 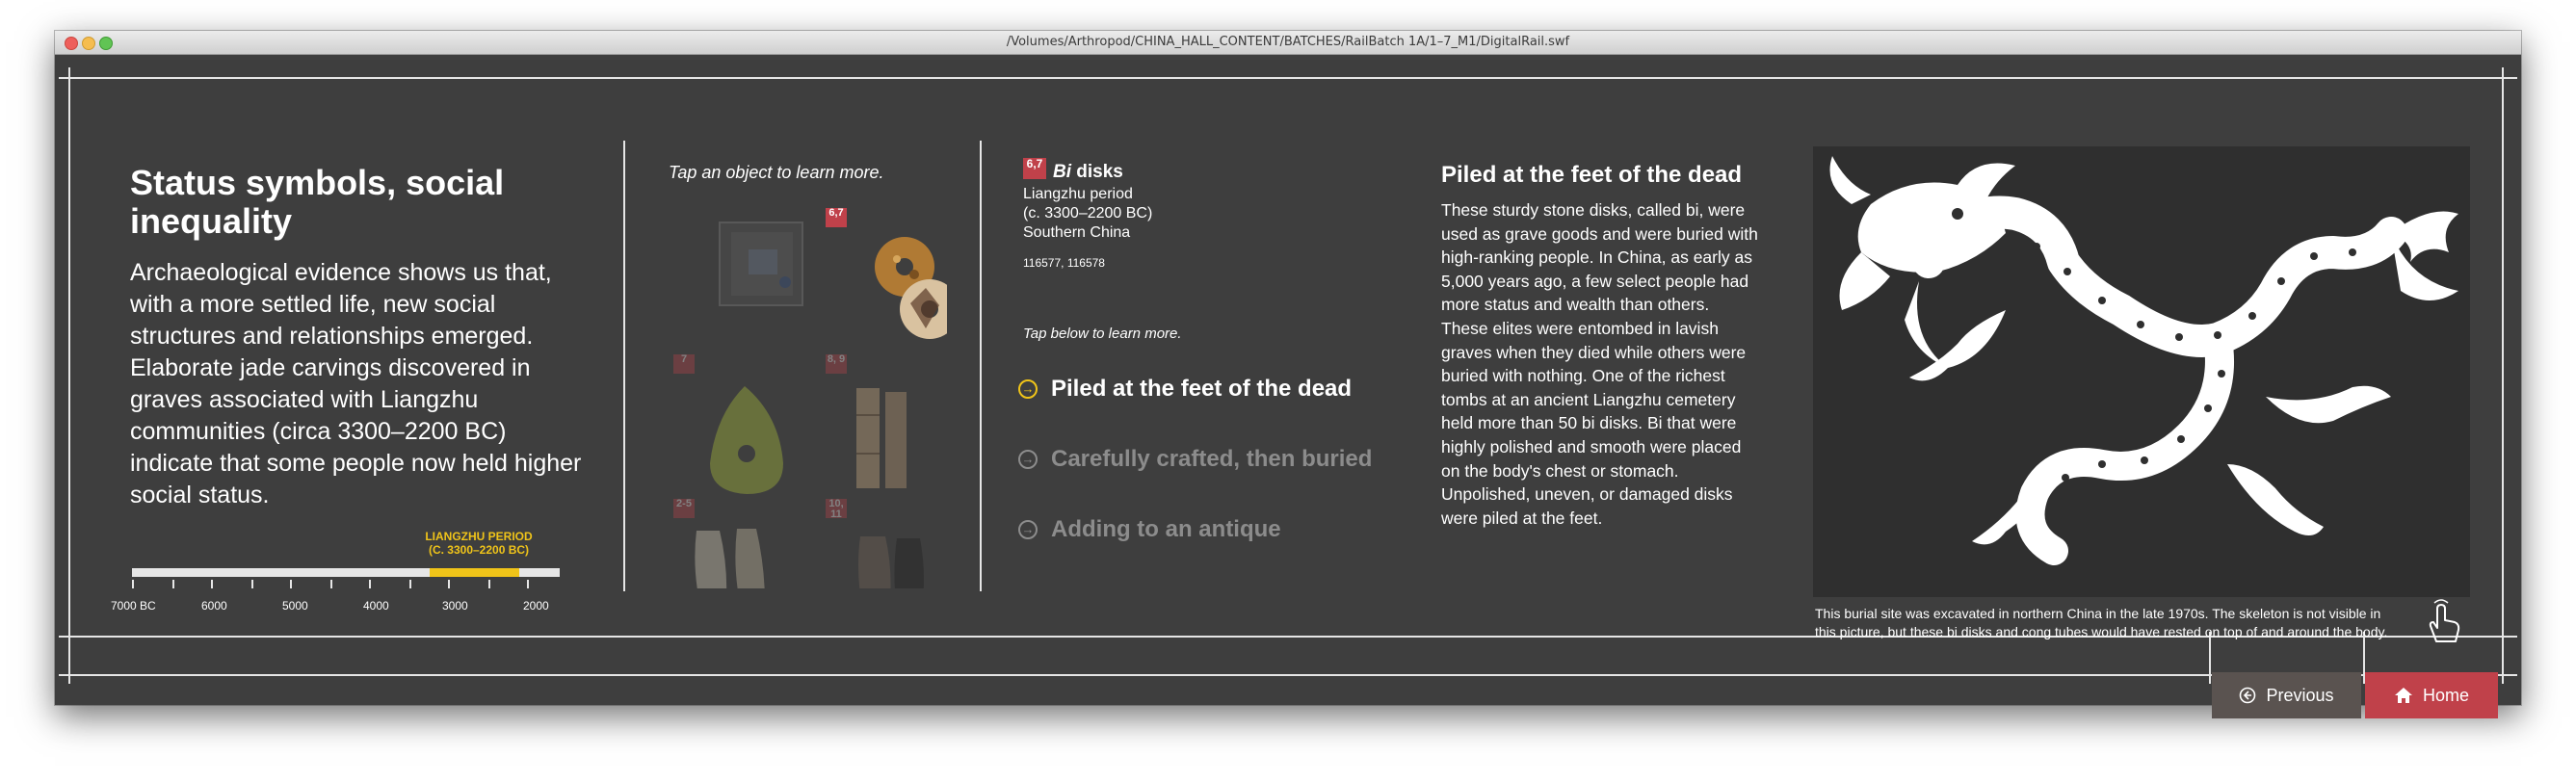 What do you see at coordinates (474, 572) in the screenshot?
I see `timeline-highlight` at bounding box center [474, 572].